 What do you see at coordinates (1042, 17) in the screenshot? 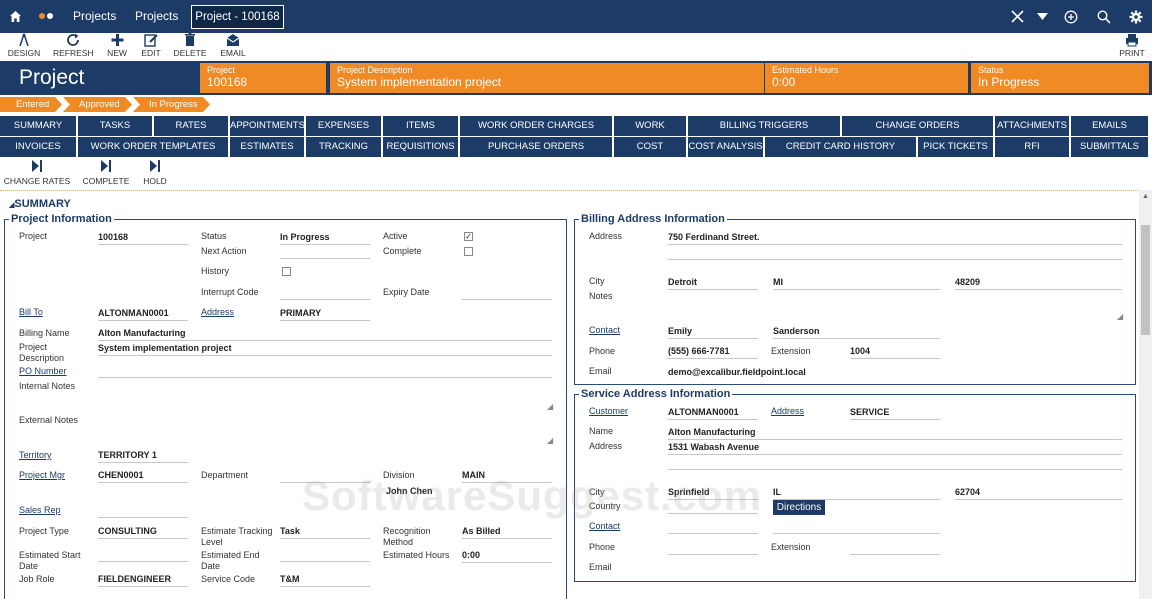
I see `dropdown-icon` at bounding box center [1042, 17].